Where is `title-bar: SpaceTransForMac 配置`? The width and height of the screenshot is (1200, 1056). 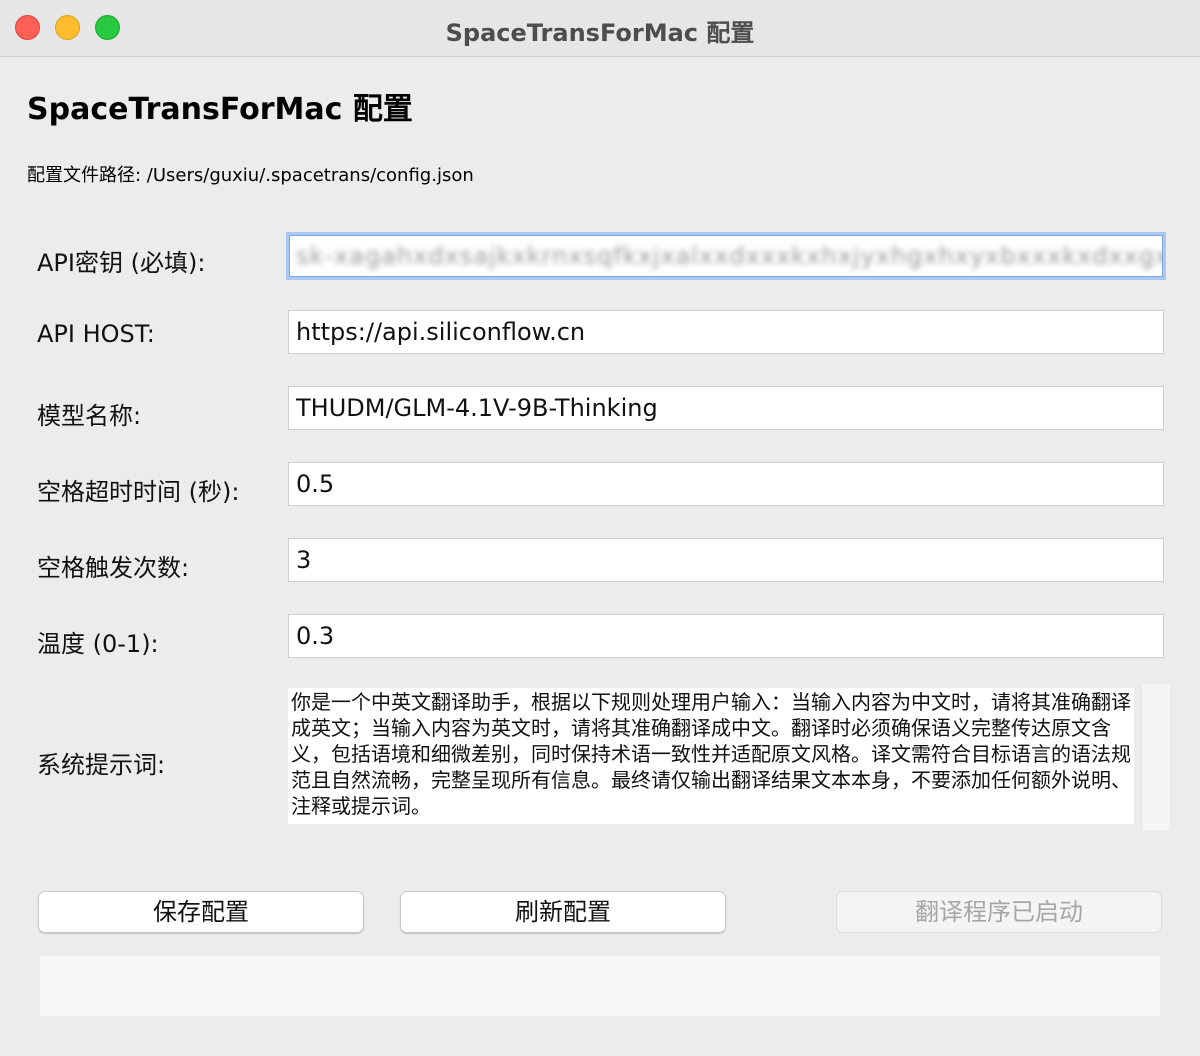 title-bar: SpaceTransForMac 配置 is located at coordinates (600, 28).